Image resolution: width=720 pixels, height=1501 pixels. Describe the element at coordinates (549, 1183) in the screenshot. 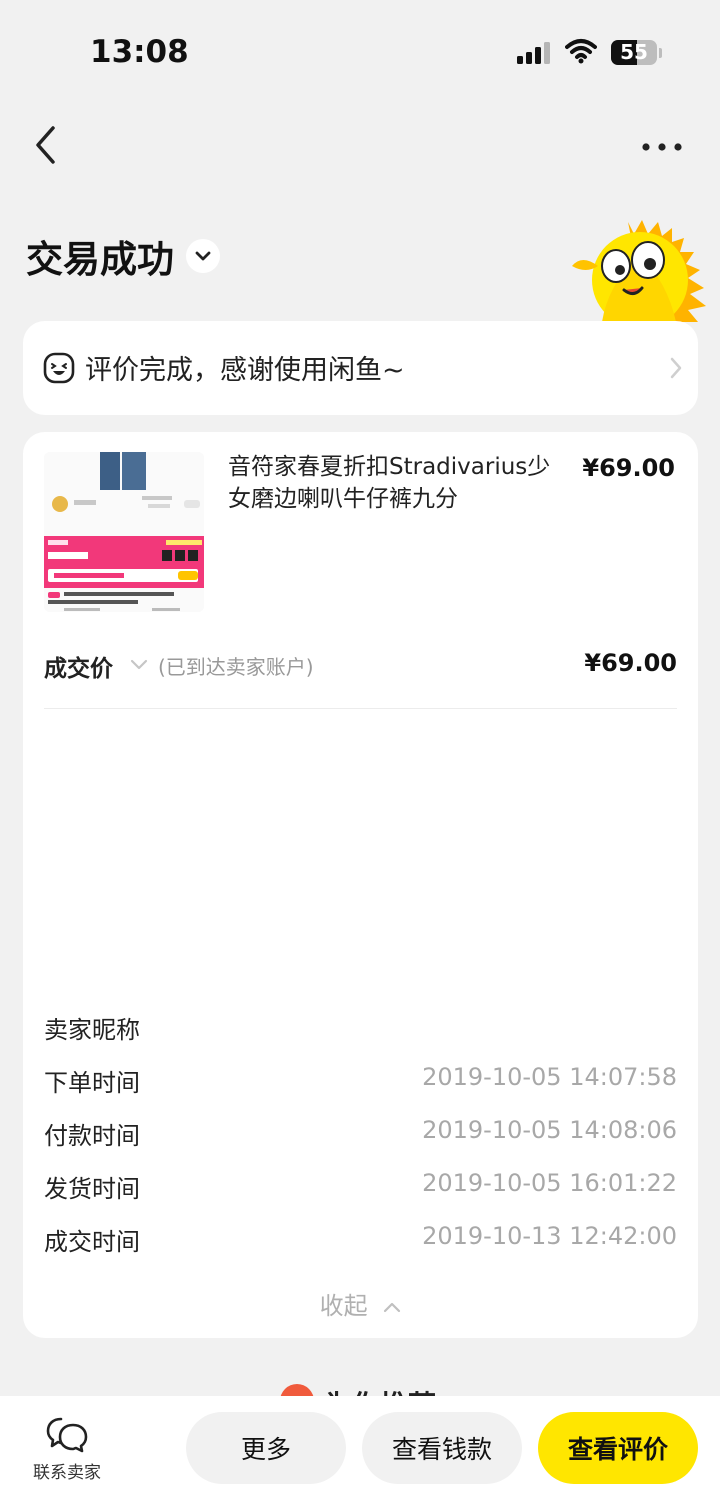

I see `info-value: 2019-10-05 16:01:22` at that location.